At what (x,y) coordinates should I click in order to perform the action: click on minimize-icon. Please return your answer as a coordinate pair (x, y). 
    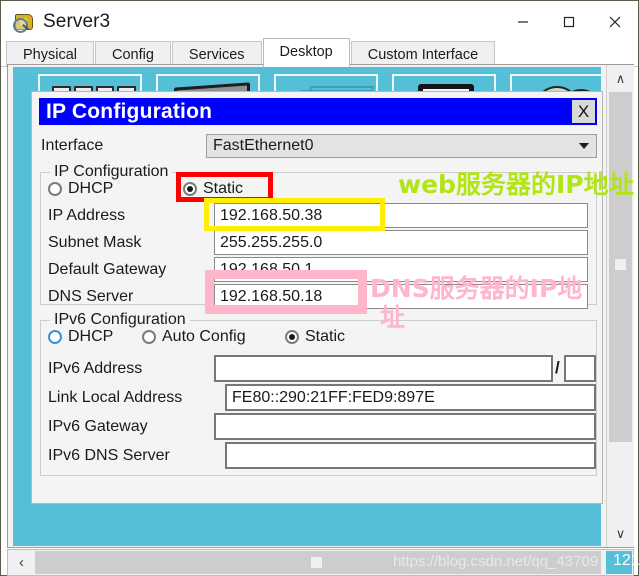
    Looking at the image, I should click on (523, 21).